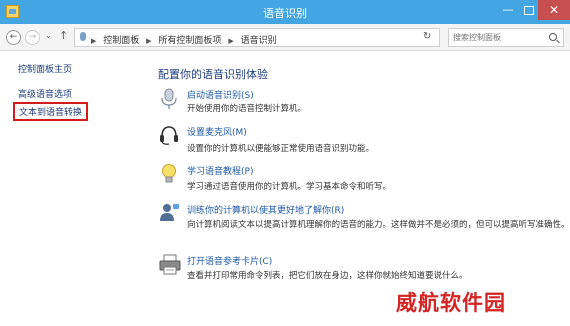  Describe the element at coordinates (213, 74) in the screenshot. I see `page-title: 配置你的语音识别体验` at that location.